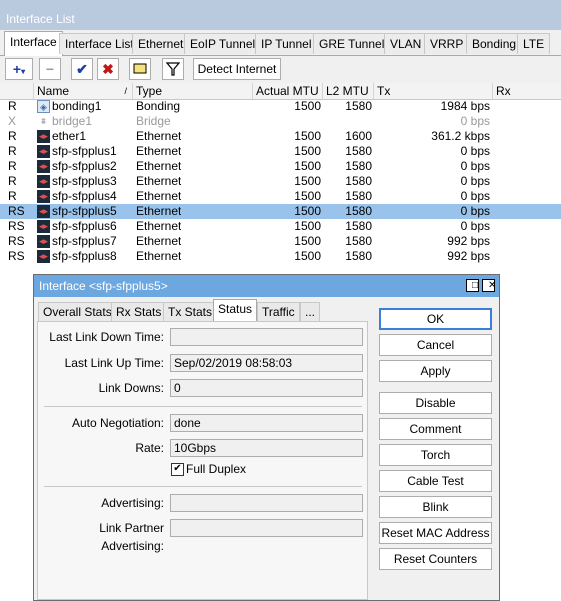  What do you see at coordinates (266, 528) in the screenshot?
I see `link-partner-advertising-field` at bounding box center [266, 528].